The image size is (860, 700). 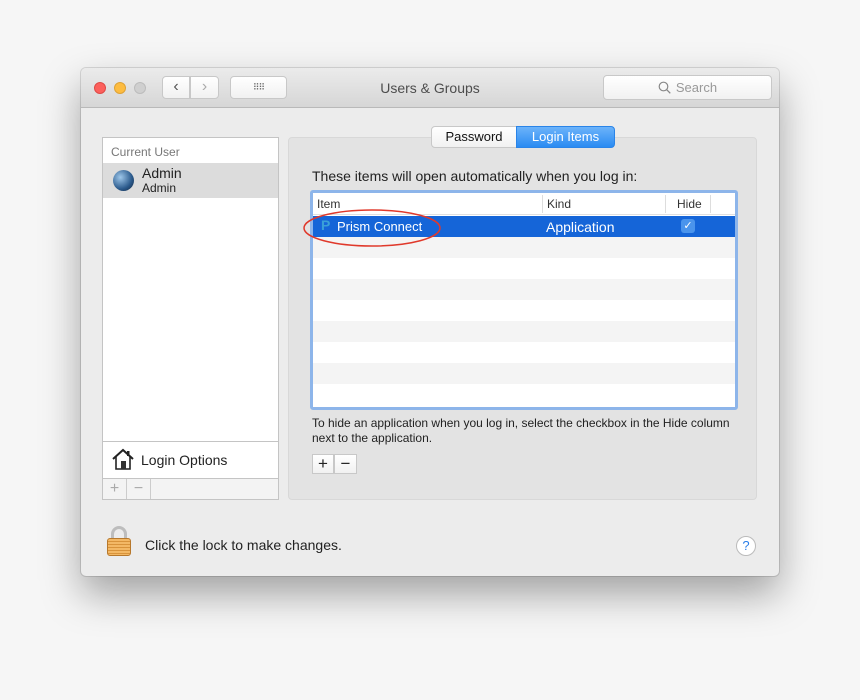 I want to click on search-input: Search, so click(x=687, y=87).